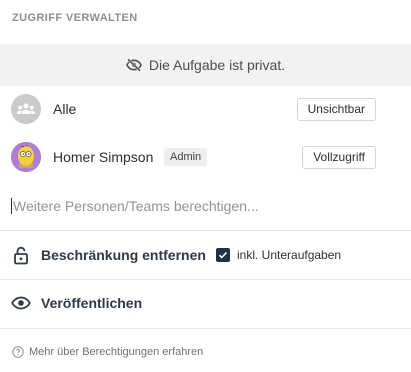 This screenshot has width=411, height=372. What do you see at coordinates (116, 352) in the screenshot?
I see `help-link-text: Mehr über Berechtigungen erfahren` at bounding box center [116, 352].